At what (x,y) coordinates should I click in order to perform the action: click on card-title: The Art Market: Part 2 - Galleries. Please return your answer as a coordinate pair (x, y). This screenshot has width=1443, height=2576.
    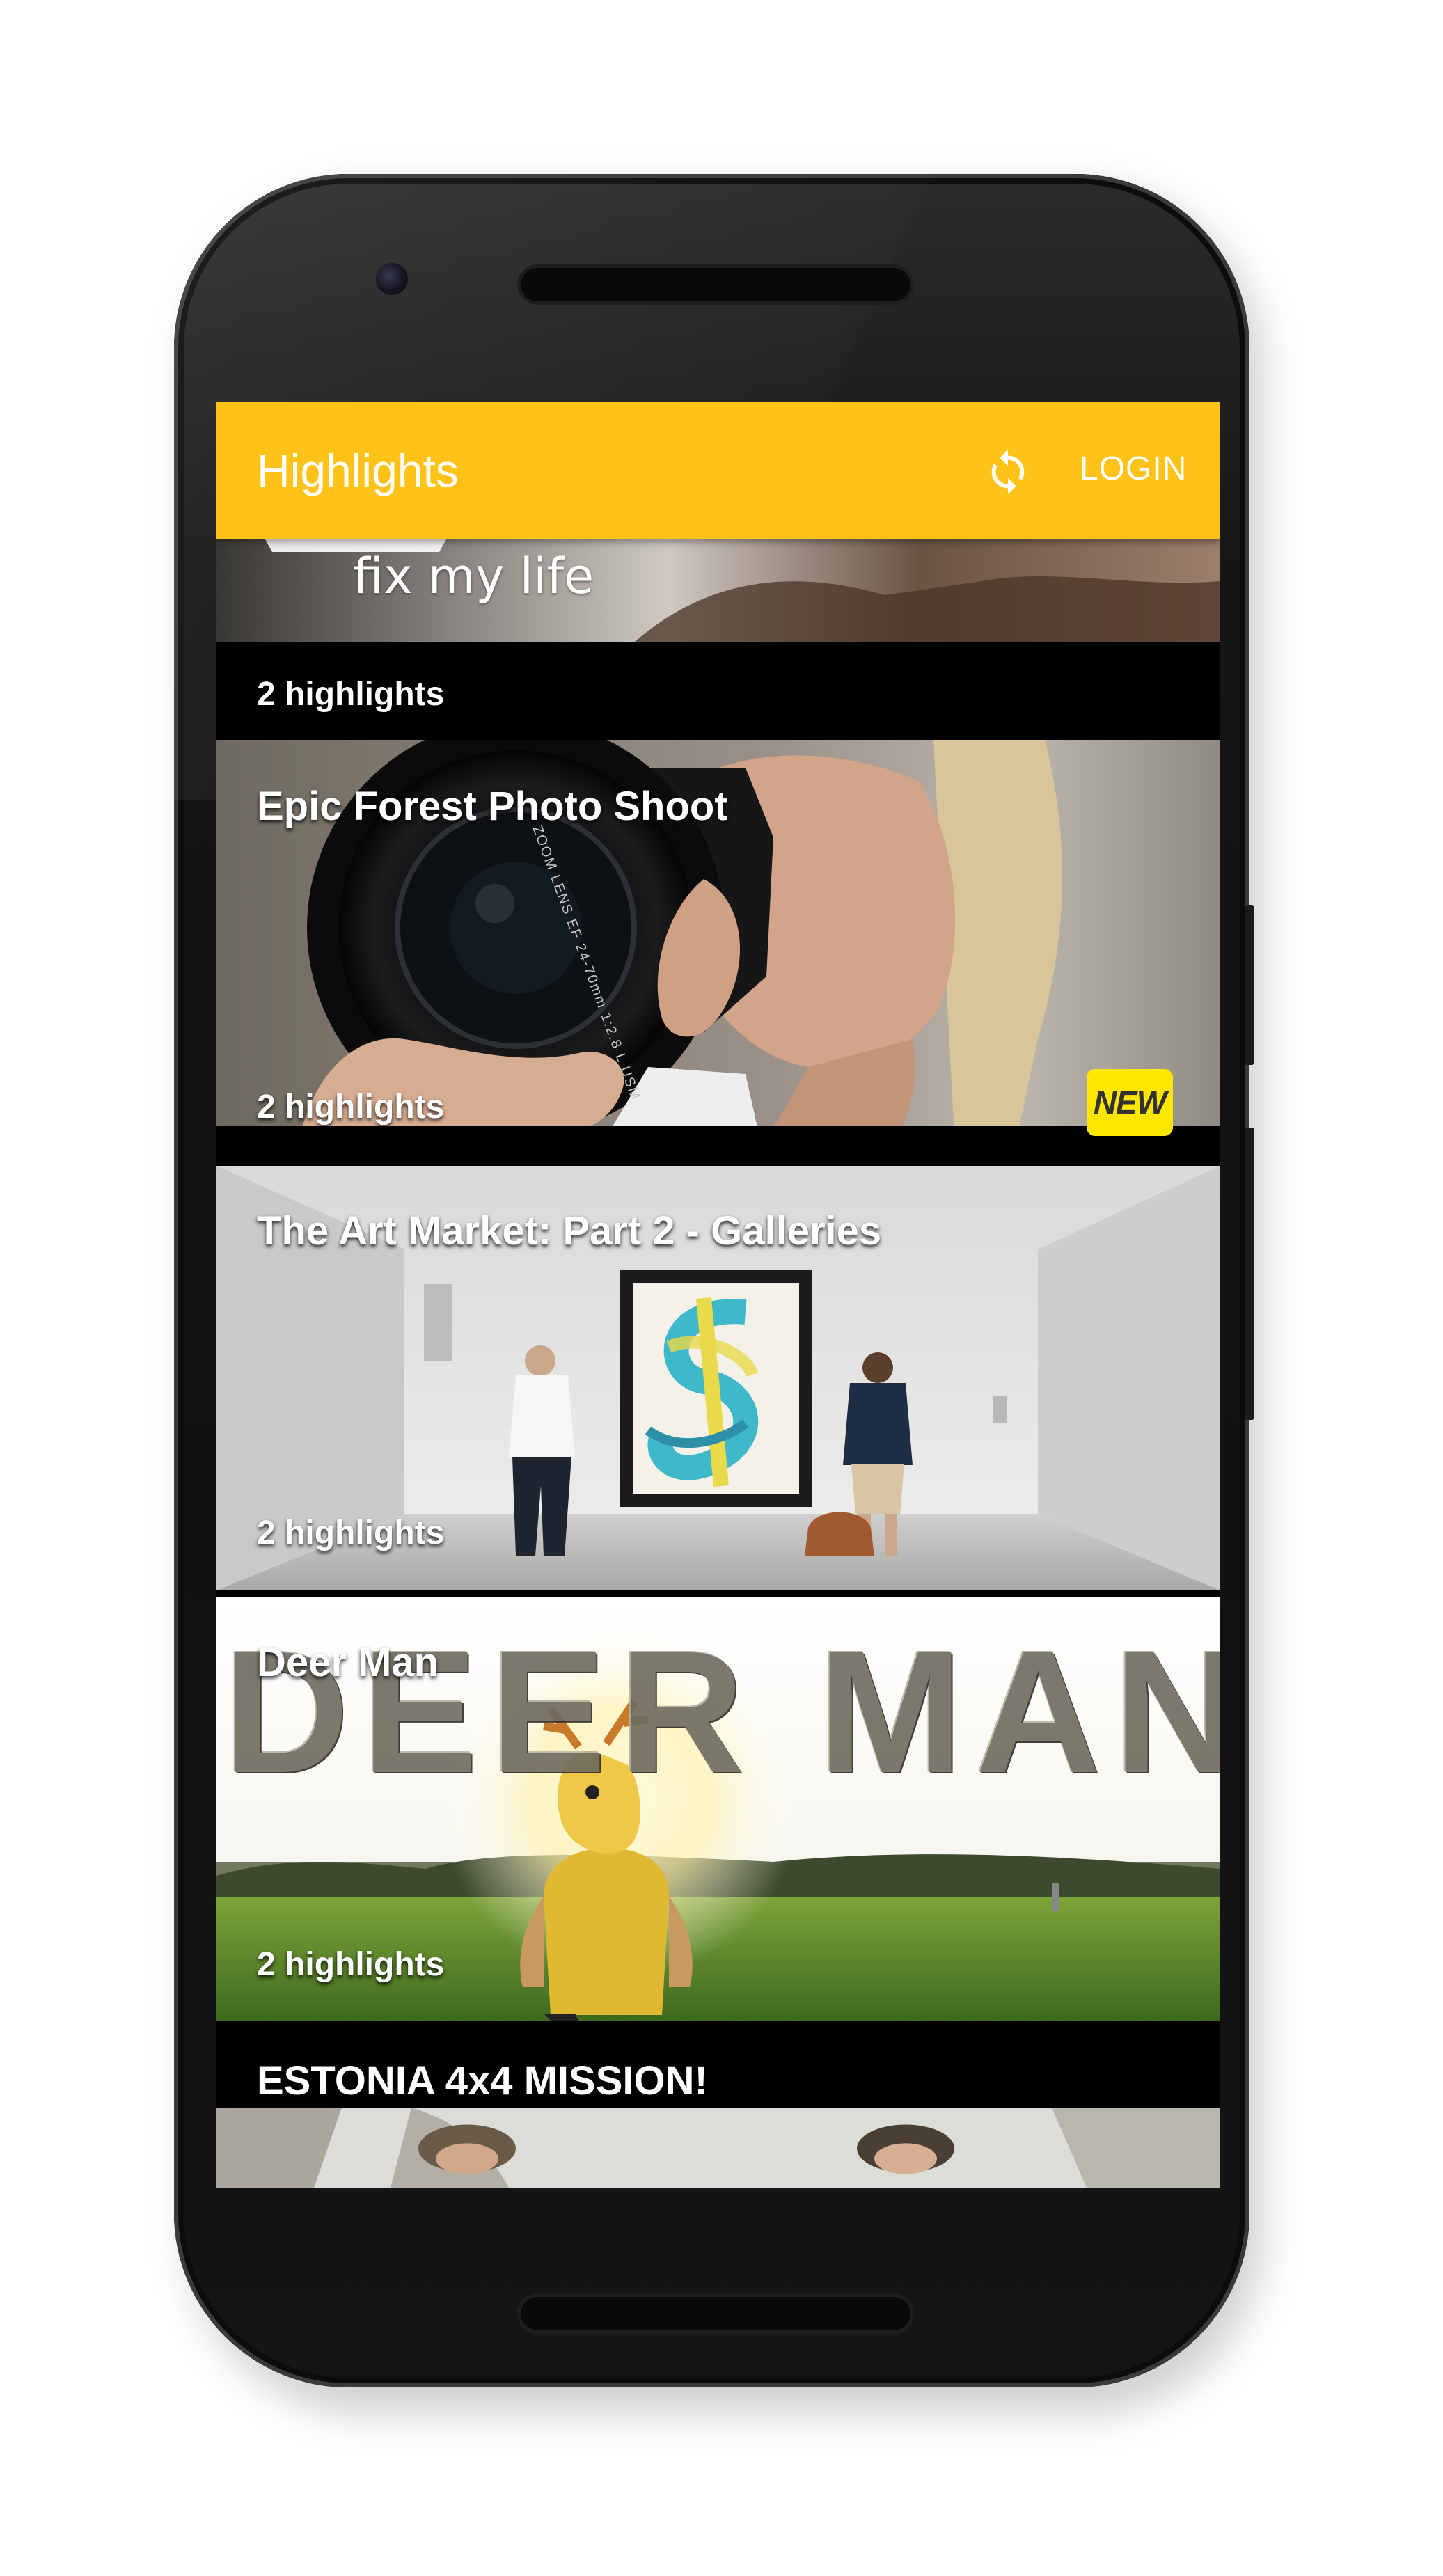
    Looking at the image, I should click on (569, 1231).